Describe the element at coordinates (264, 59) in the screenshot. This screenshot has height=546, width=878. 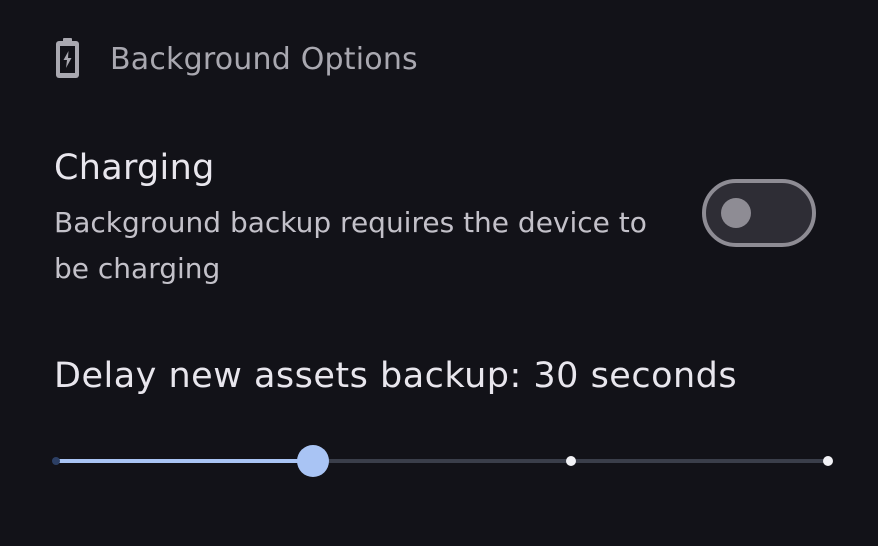
I see `section-title: Background Options` at that location.